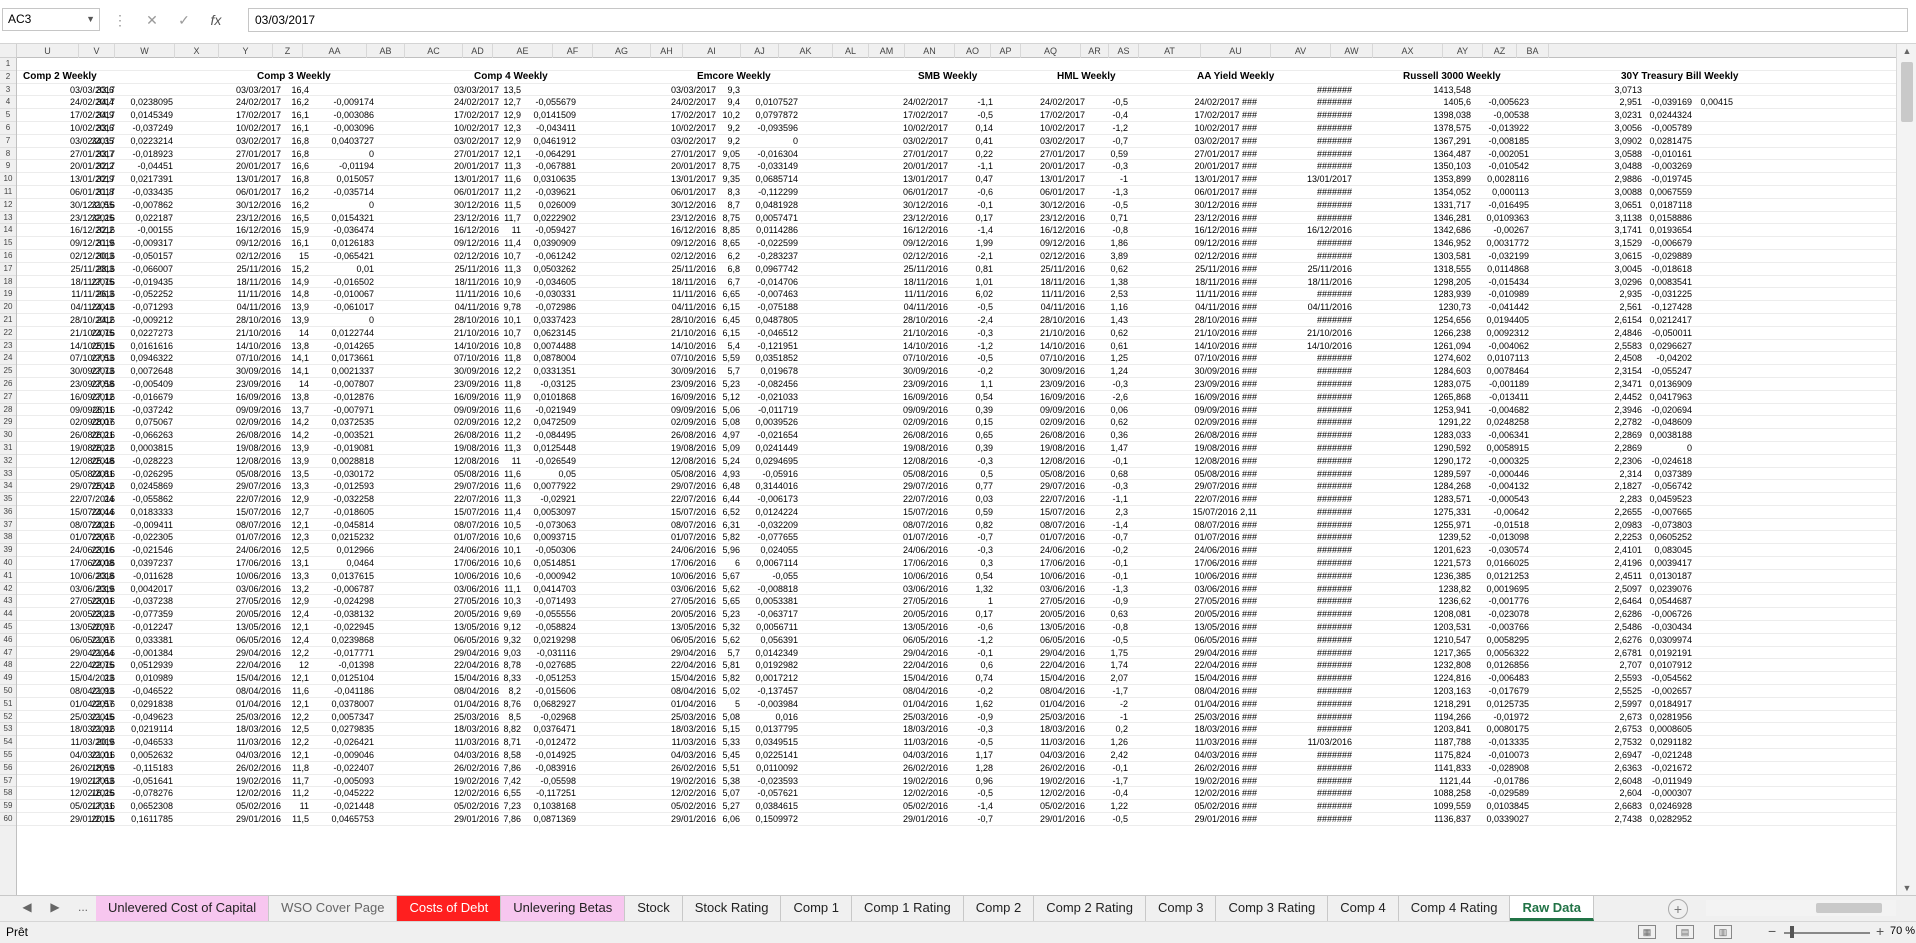 The width and height of the screenshot is (1916, 943). What do you see at coordinates (1202, 563) in the screenshot?
I see `table-cell: 17/06/2016 ###` at bounding box center [1202, 563].